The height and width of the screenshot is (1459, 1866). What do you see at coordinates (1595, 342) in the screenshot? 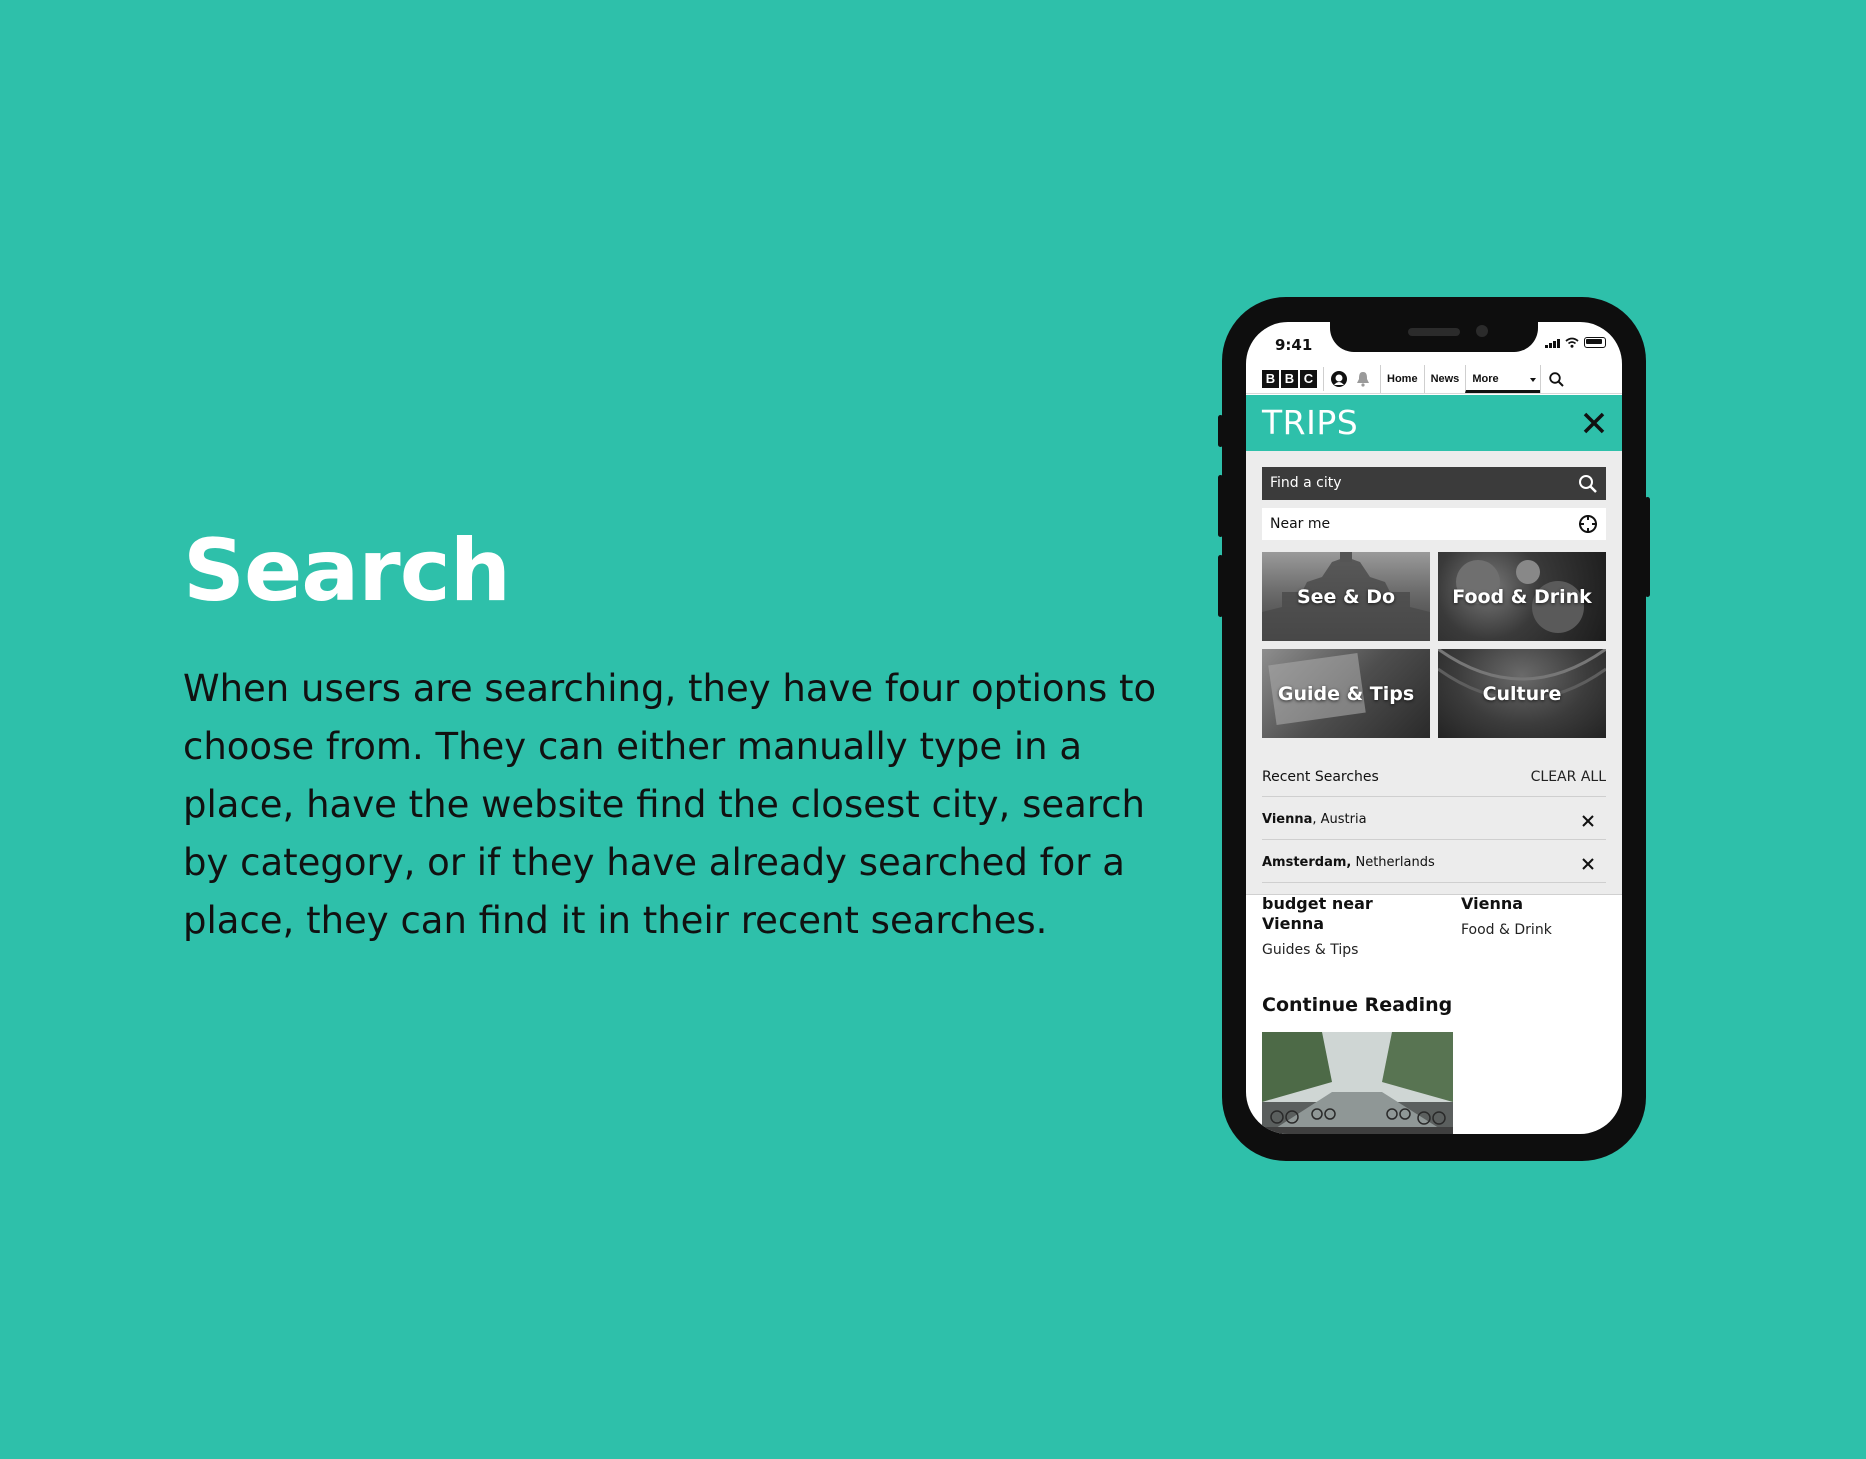
I see `battery-icon` at bounding box center [1595, 342].